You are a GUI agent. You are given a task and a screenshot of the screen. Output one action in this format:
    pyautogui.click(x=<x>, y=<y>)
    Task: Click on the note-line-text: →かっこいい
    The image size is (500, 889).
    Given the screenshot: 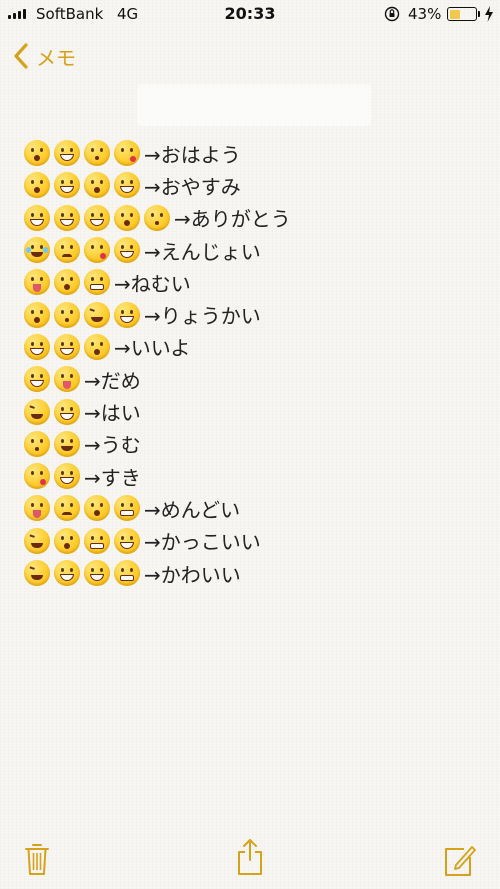 What is the action you would take?
    pyautogui.click(x=202, y=542)
    